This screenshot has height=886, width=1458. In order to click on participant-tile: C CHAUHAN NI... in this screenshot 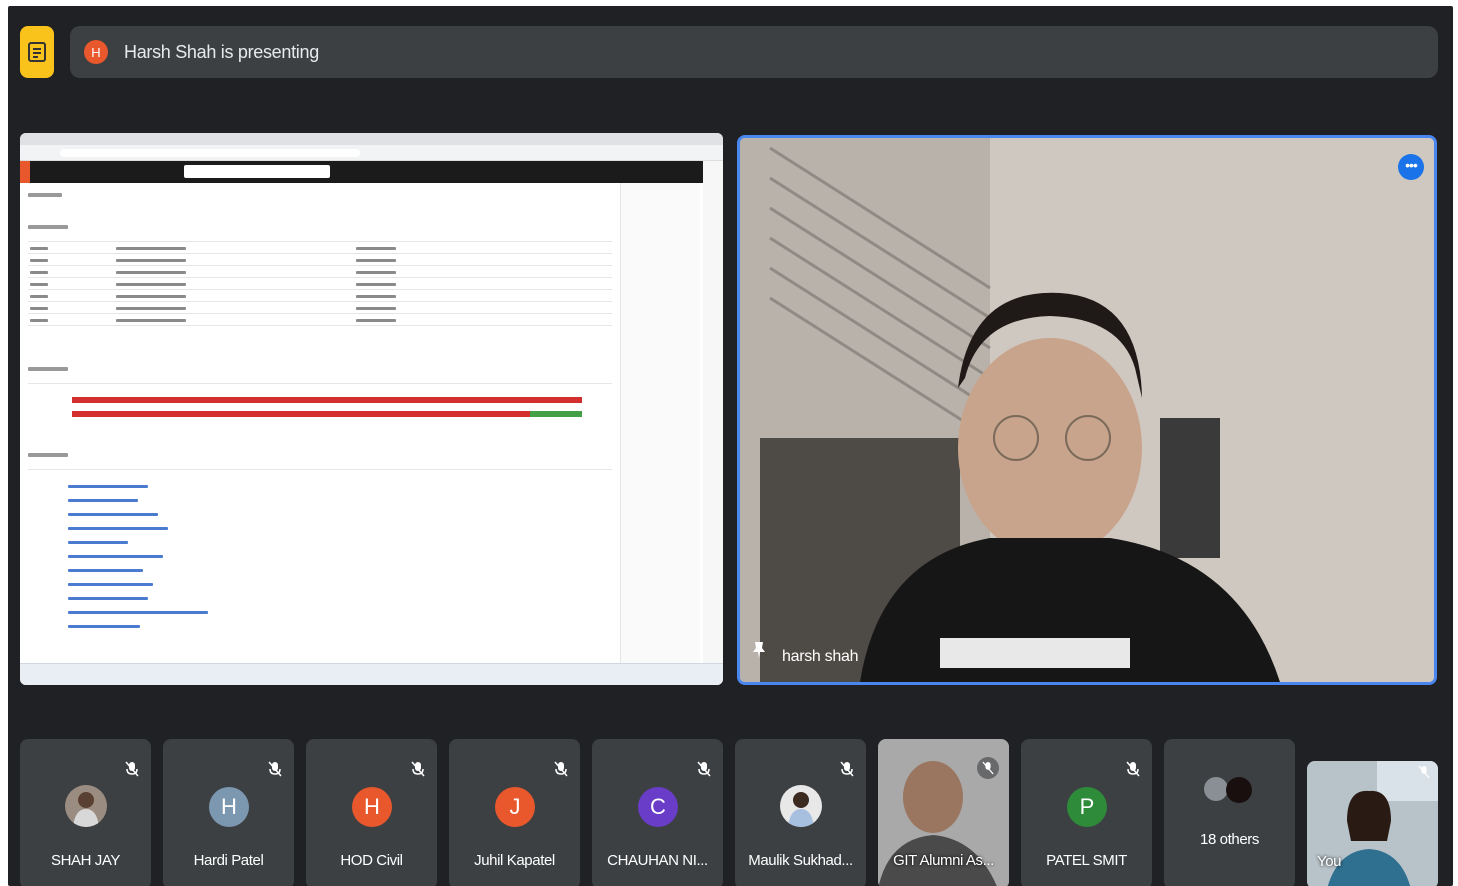, I will do `click(657, 812)`.